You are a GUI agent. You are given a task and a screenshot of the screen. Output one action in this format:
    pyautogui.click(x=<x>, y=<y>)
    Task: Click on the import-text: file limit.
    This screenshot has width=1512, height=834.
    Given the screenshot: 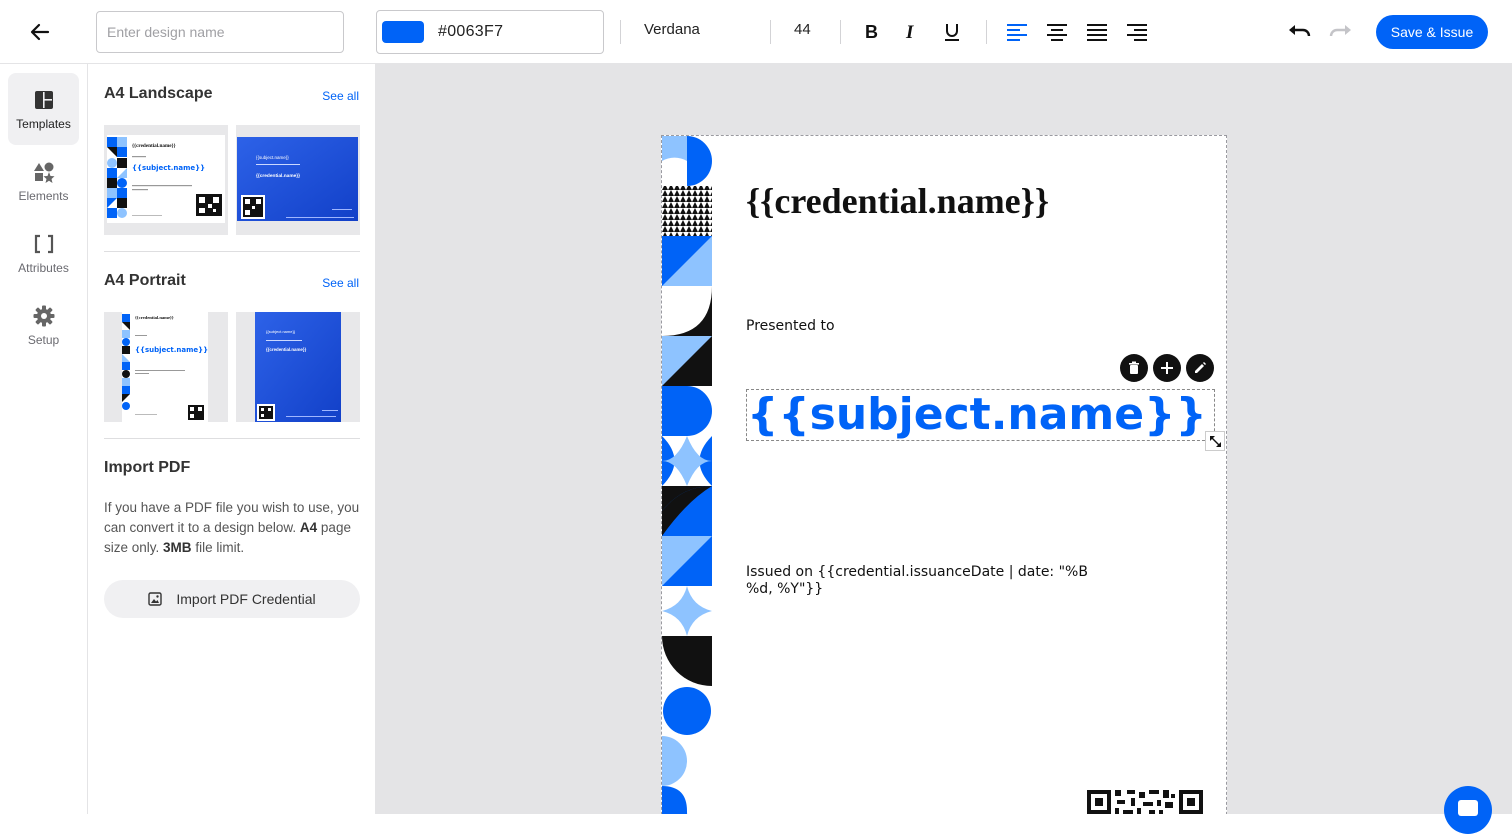 What is the action you would take?
    pyautogui.click(x=220, y=547)
    